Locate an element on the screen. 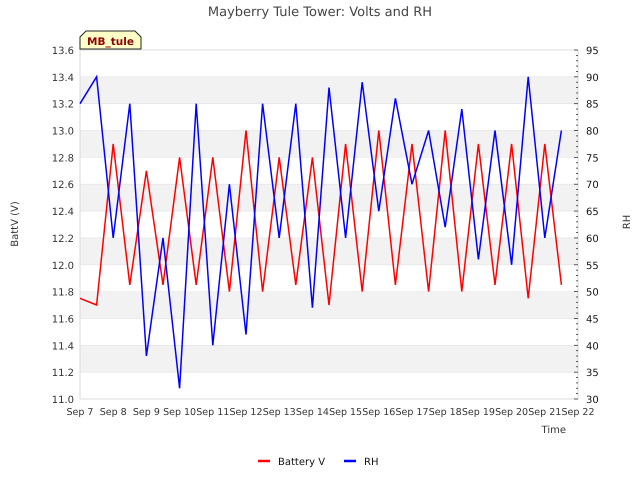 Image resolution: width=640 pixels, height=480 pixels. y2-tick-label: 95 is located at coordinates (592, 51).